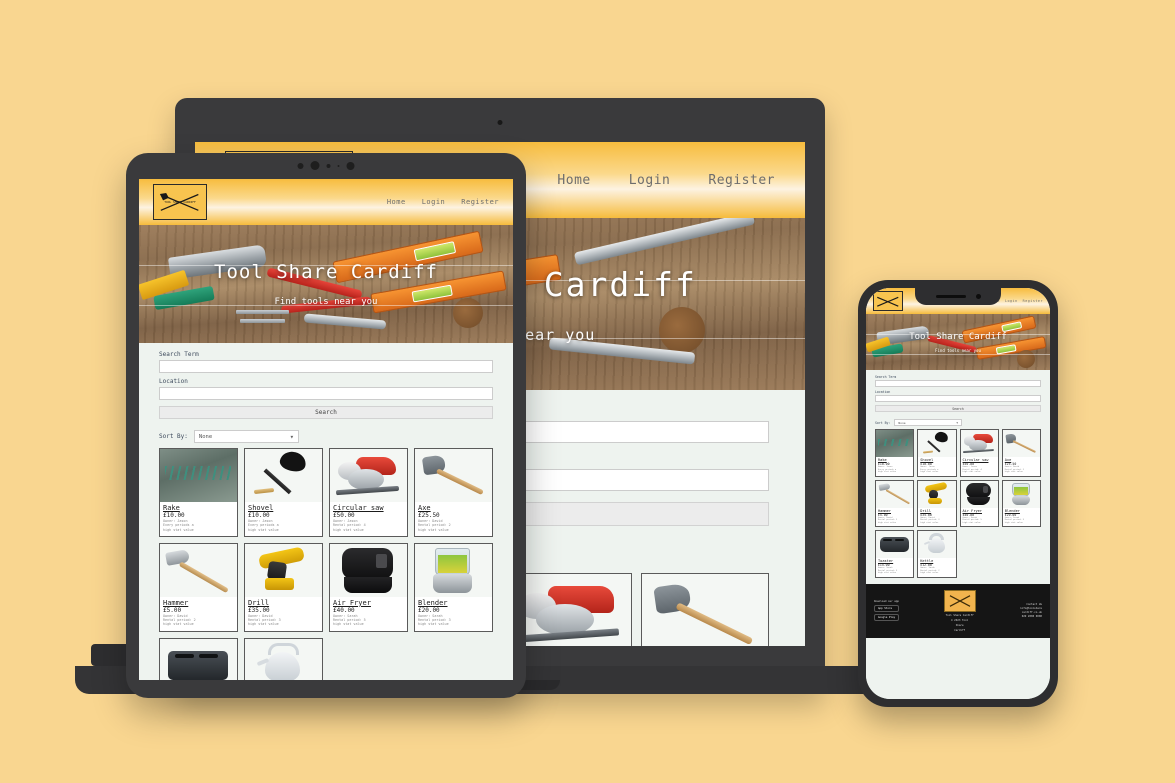 This screenshot has width=1175, height=783. Describe the element at coordinates (259, 610) in the screenshot. I see `product-price: £35.00` at that location.